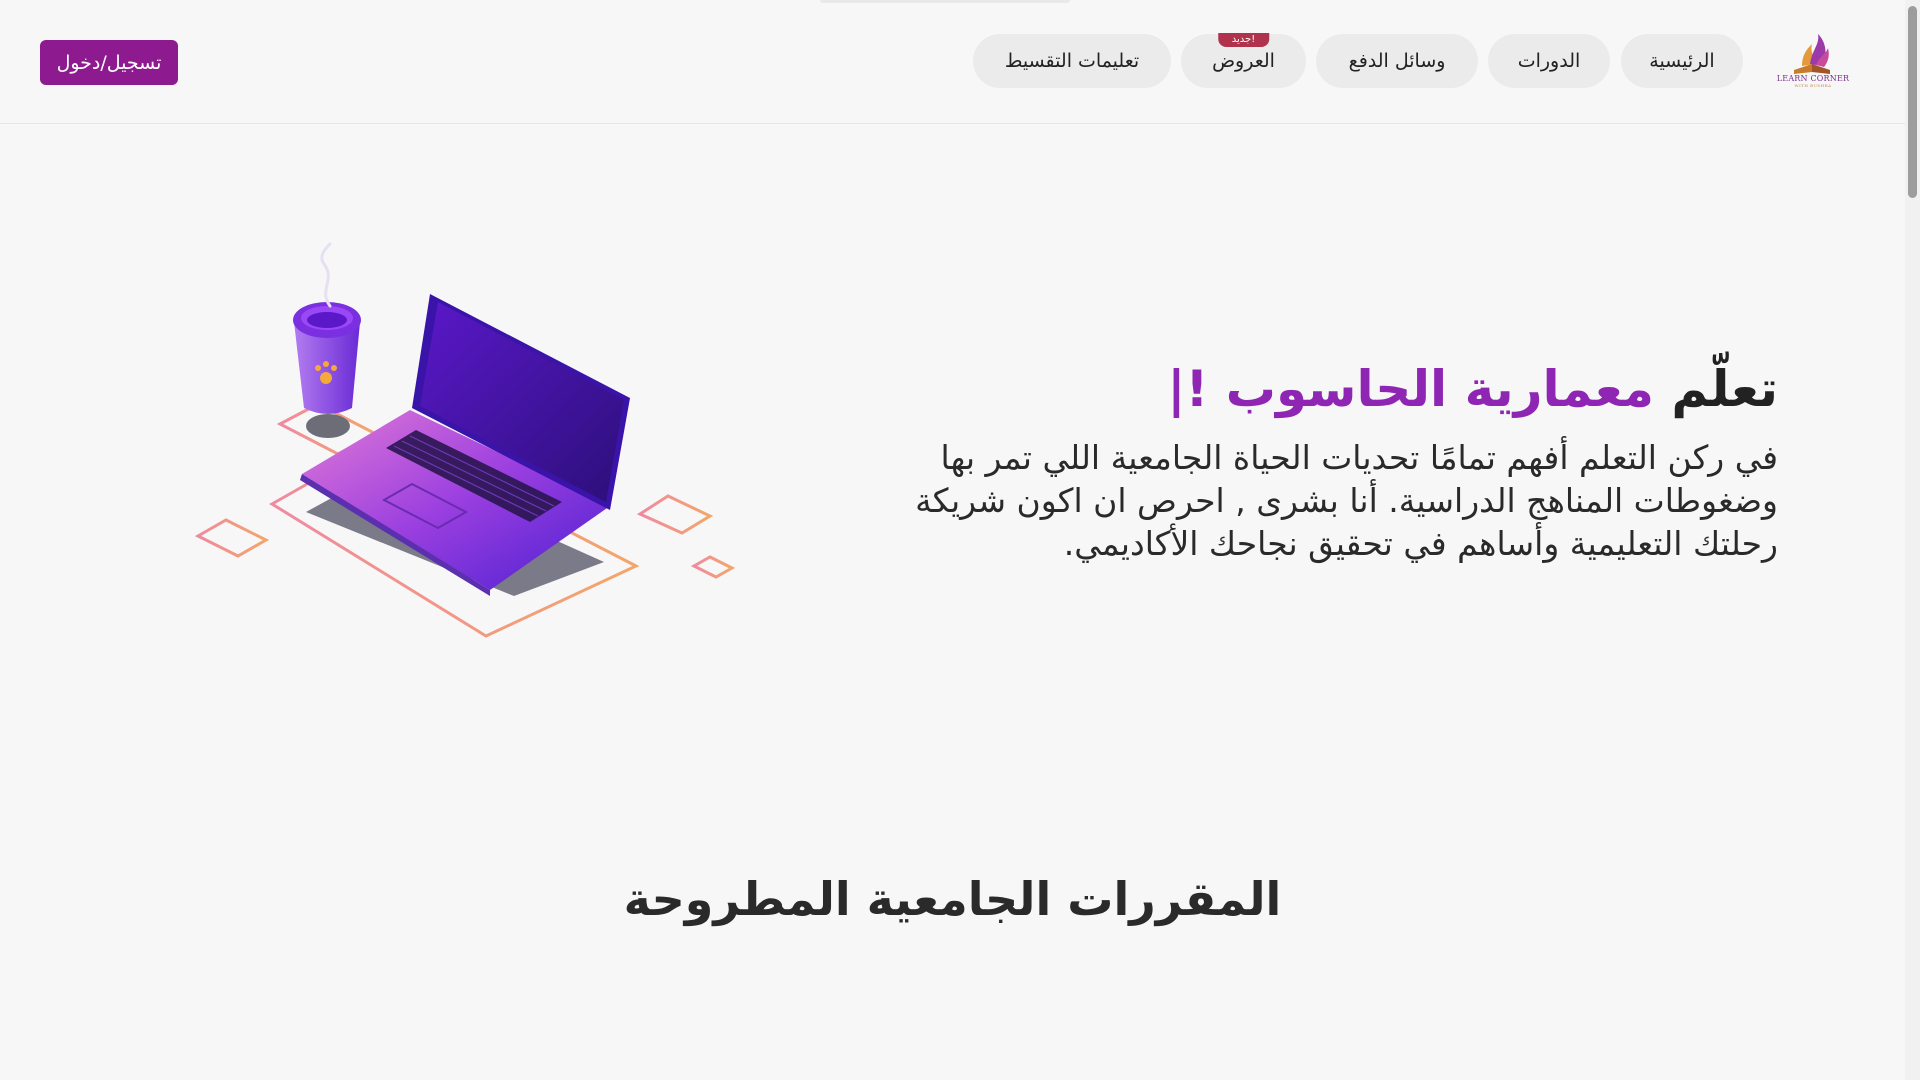 The image size is (1920, 1080). What do you see at coordinates (1912, 102) in the screenshot?
I see `scrollbar-thumb` at bounding box center [1912, 102].